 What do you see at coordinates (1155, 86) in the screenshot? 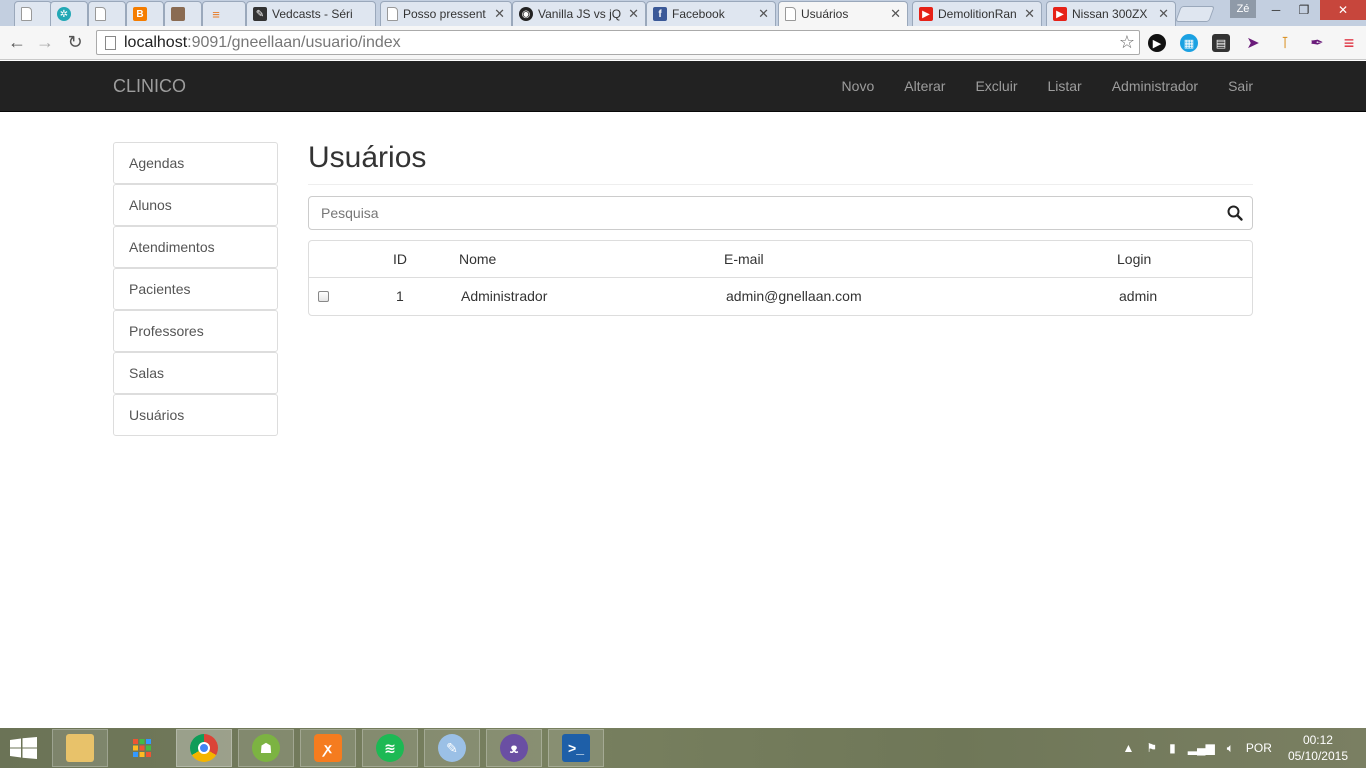
I see `nav-administrador: Administrador` at bounding box center [1155, 86].